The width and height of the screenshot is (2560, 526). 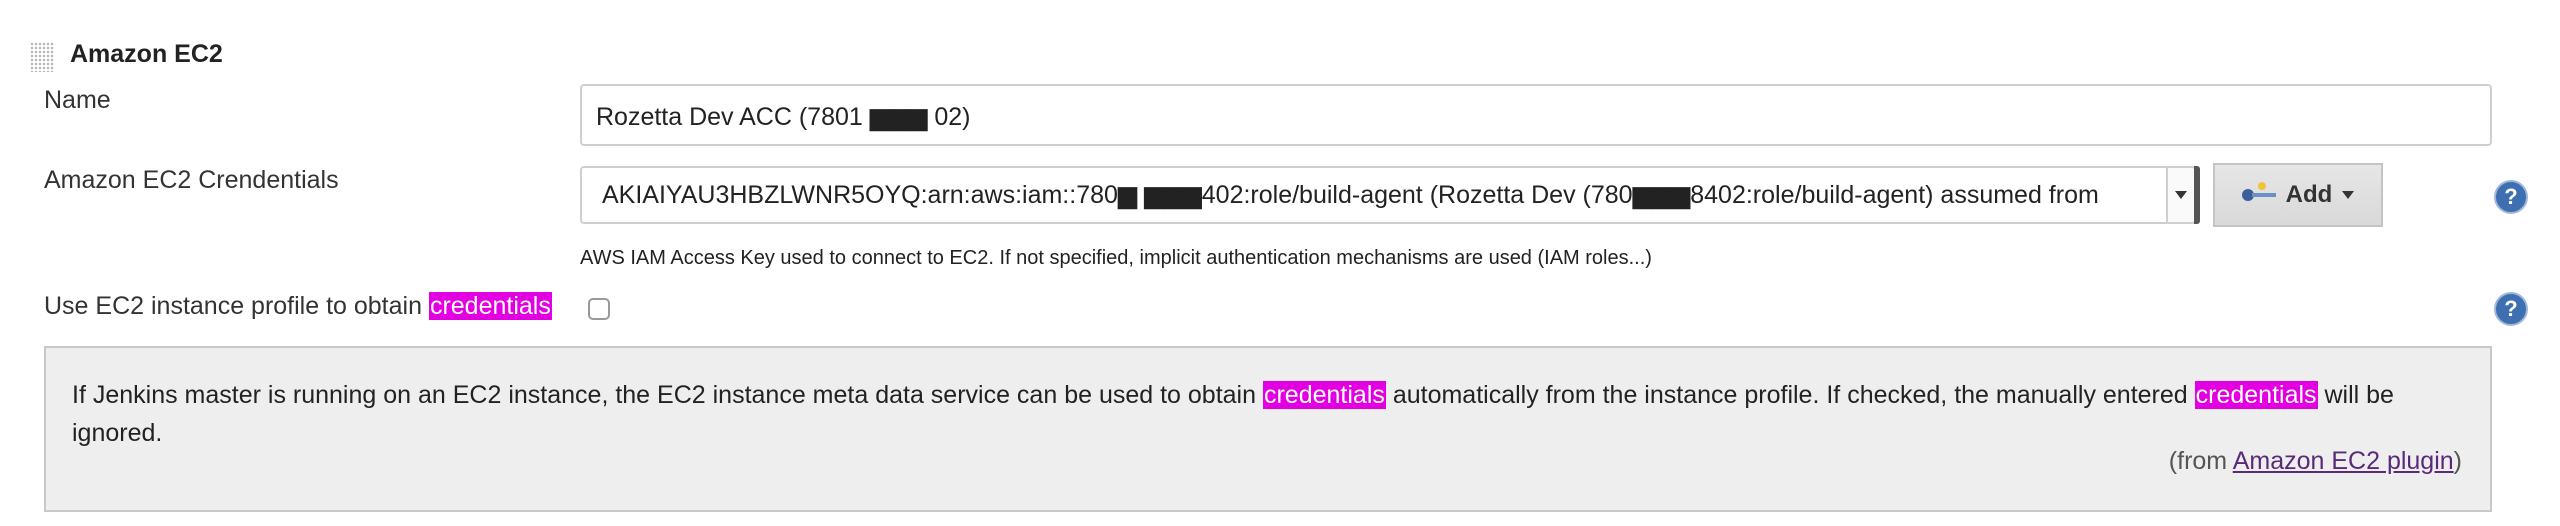 What do you see at coordinates (2197, 195) in the screenshot?
I see `select-edge-shadow` at bounding box center [2197, 195].